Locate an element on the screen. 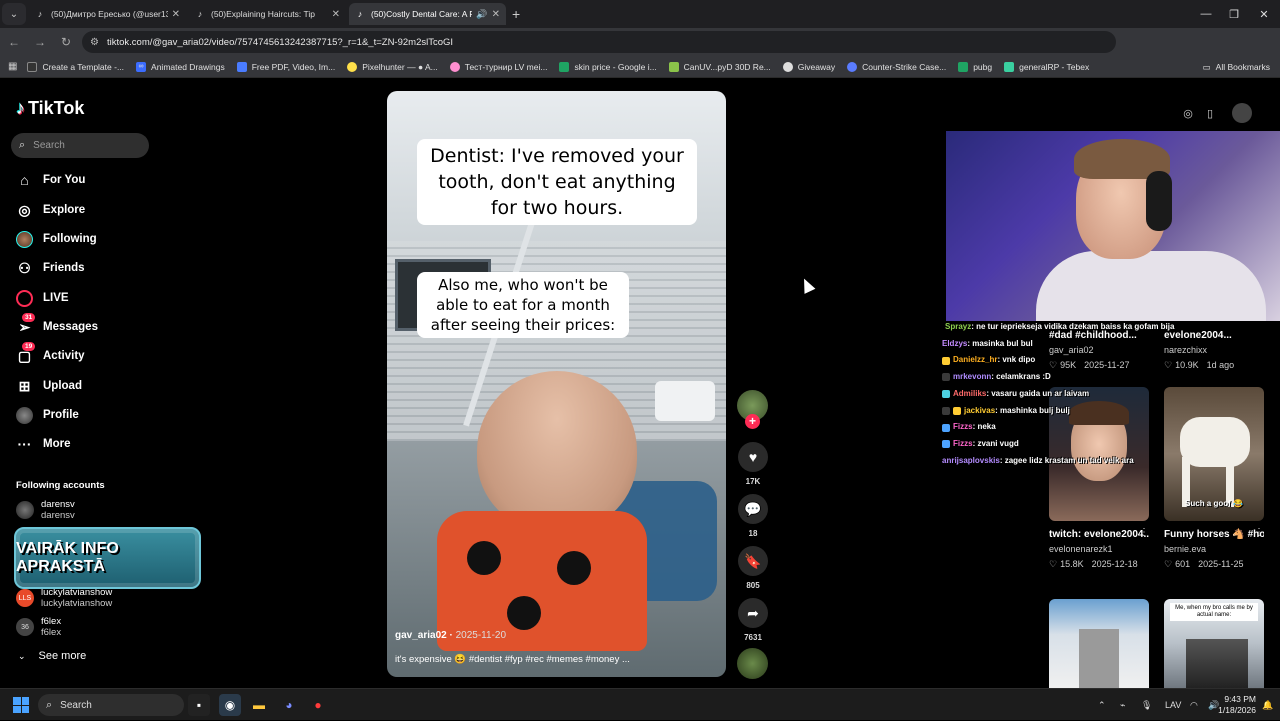 The height and width of the screenshot is (721, 1280). card-stats: ♡ 10.9K 1d ago is located at coordinates (1214, 365).